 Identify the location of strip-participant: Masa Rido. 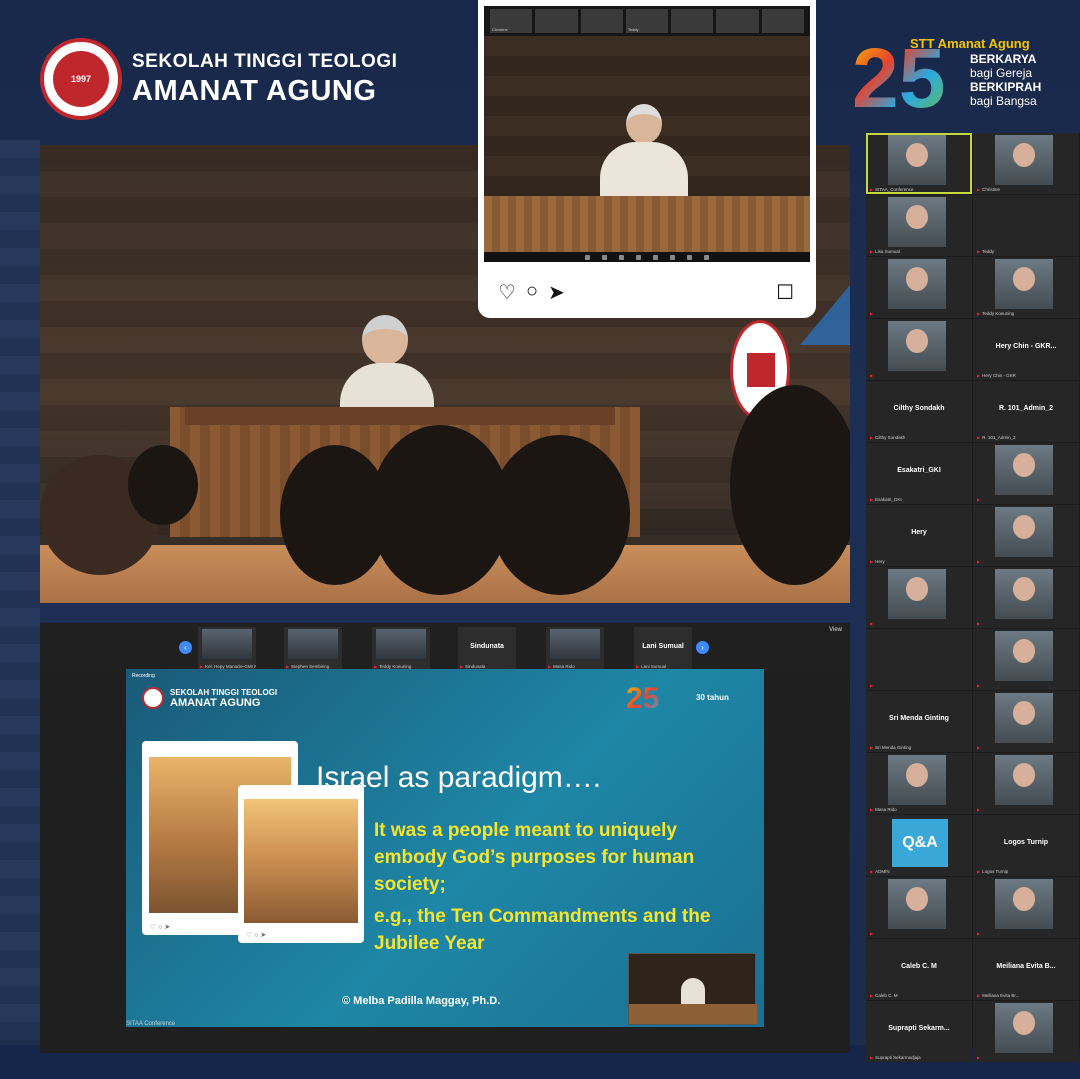
(575, 648).